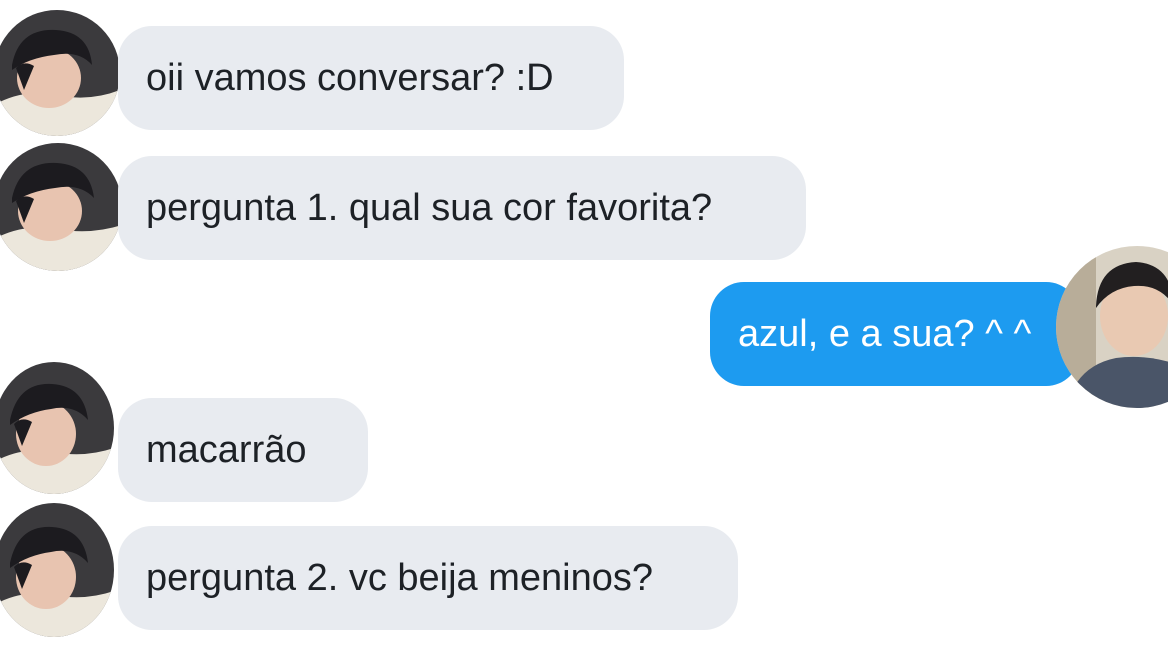  I want to click on message-text: macarrão, so click(226, 450).